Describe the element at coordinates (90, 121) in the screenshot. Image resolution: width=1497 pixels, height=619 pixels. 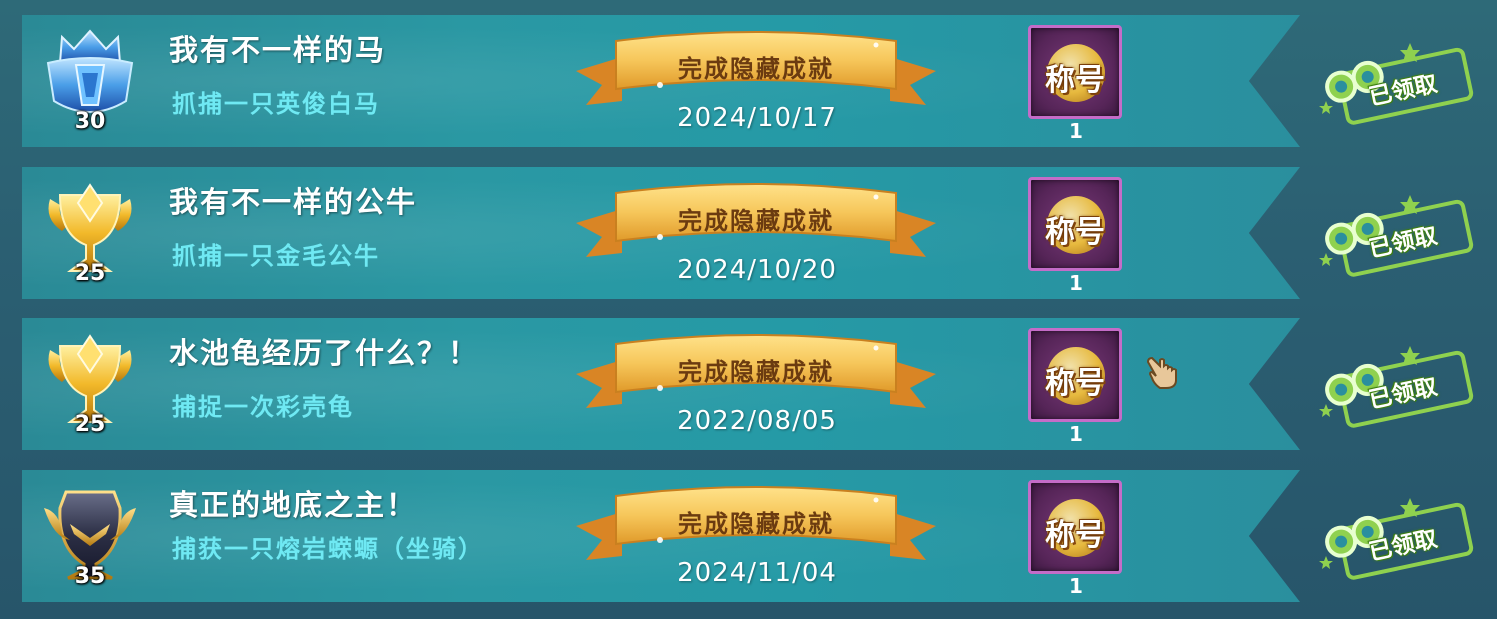
I see `badge-level: 30` at that location.